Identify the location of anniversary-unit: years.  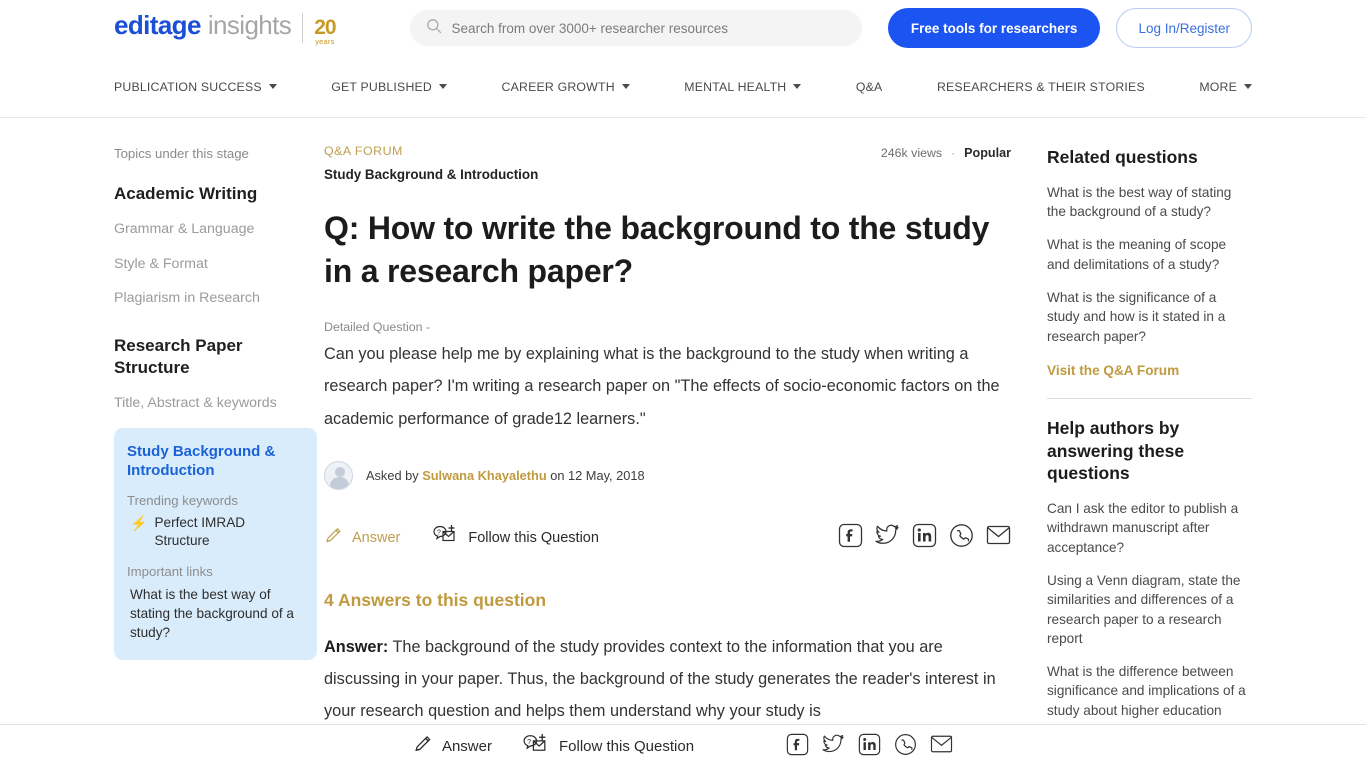
(325, 42).